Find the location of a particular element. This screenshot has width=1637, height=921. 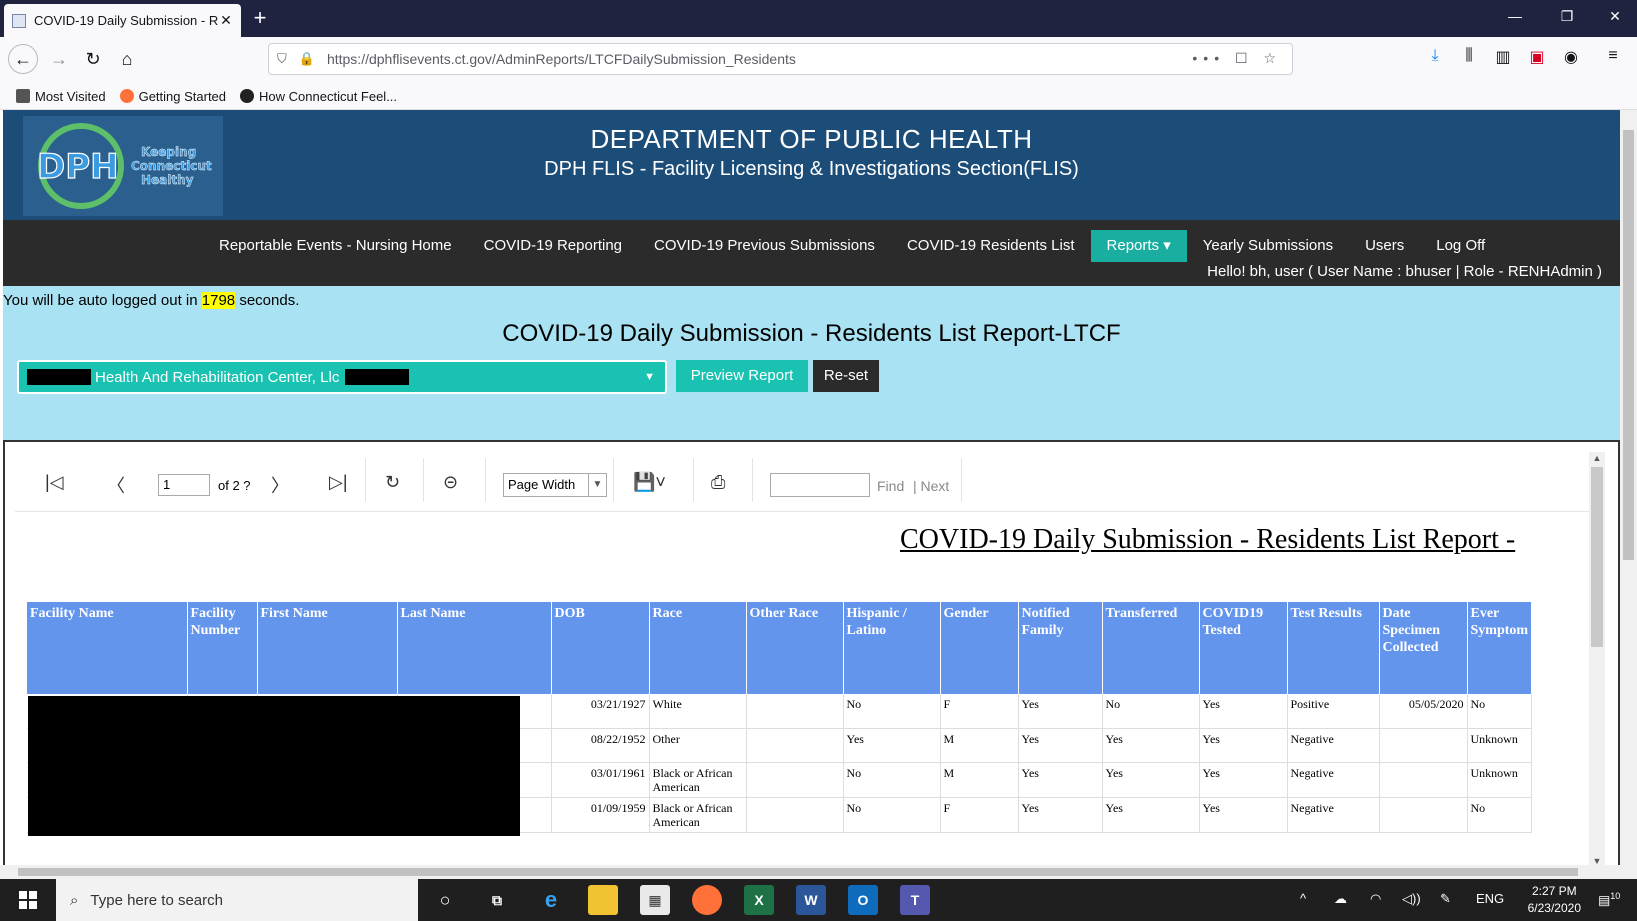

horizontal-scrollbar is located at coordinates (818, 872).